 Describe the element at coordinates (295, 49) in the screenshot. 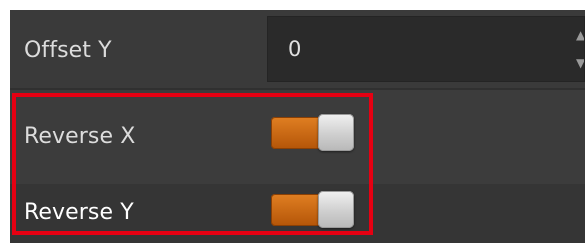

I see `offset-y-value: 0` at that location.